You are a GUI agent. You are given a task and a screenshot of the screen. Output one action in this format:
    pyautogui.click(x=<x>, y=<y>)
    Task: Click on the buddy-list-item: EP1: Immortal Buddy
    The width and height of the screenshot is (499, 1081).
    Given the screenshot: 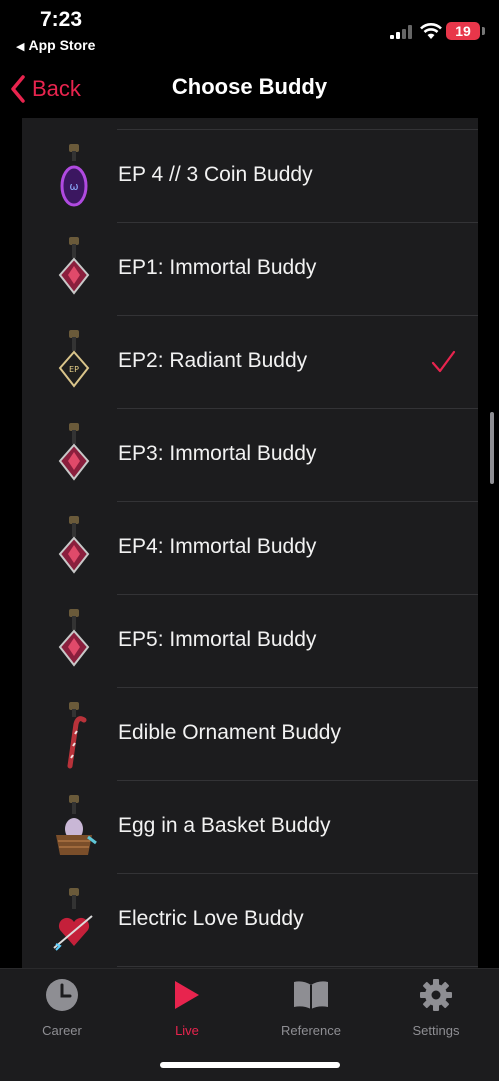 What is the action you would take?
    pyautogui.click(x=250, y=269)
    